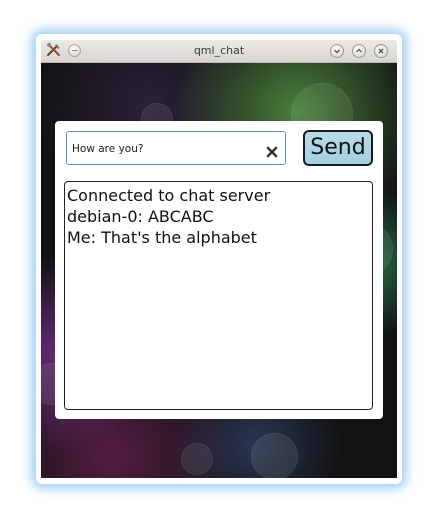  I want to click on message-input, so click(162, 149).